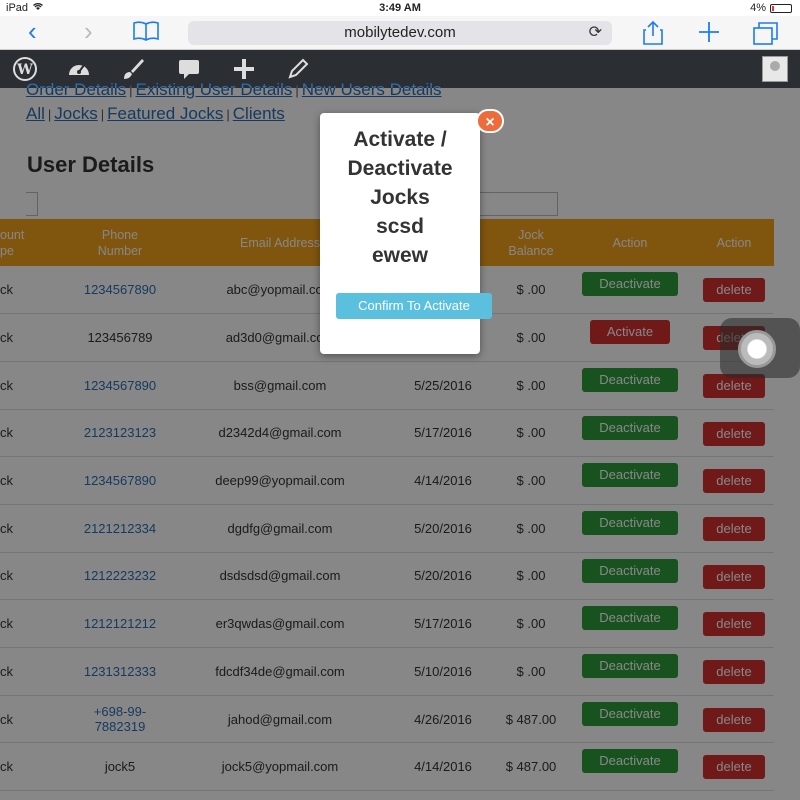 The image size is (800, 800). Describe the element at coordinates (400, 168) in the screenshot. I see `modal-title-line: Deactivate` at that location.